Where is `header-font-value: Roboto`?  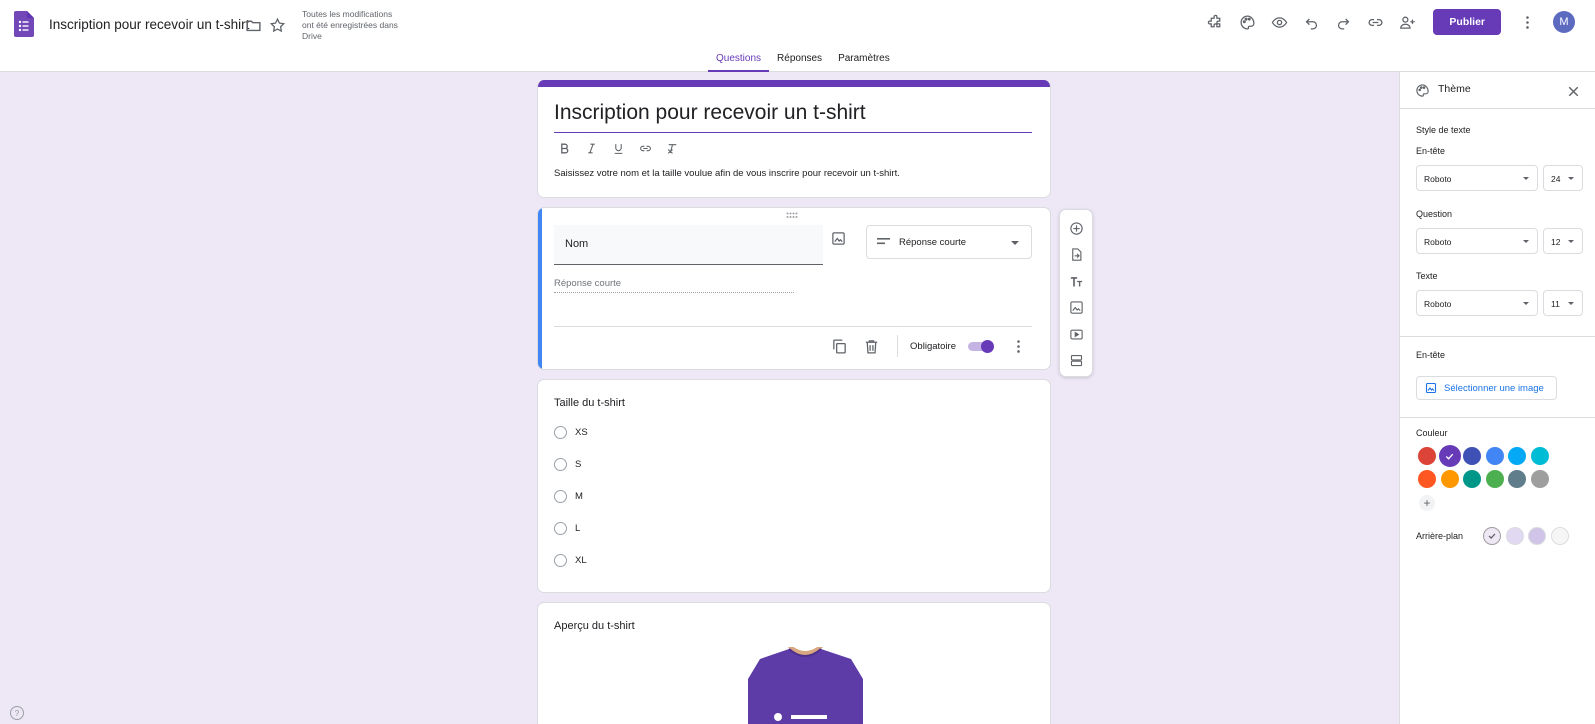 header-font-value: Roboto is located at coordinates (1438, 179).